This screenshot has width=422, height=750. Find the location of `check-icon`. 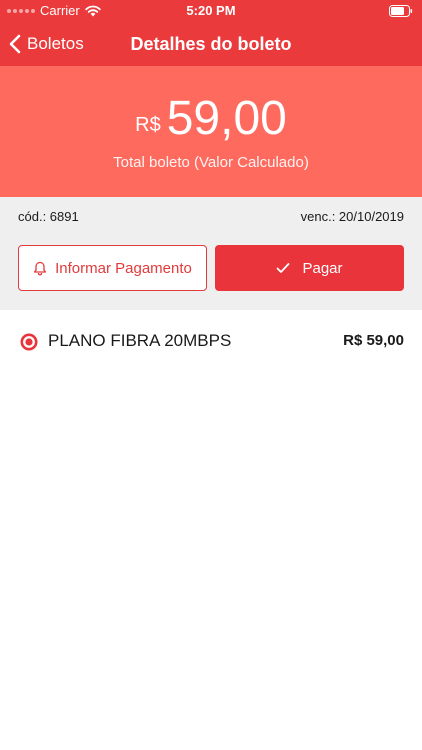

check-icon is located at coordinates (283, 268).